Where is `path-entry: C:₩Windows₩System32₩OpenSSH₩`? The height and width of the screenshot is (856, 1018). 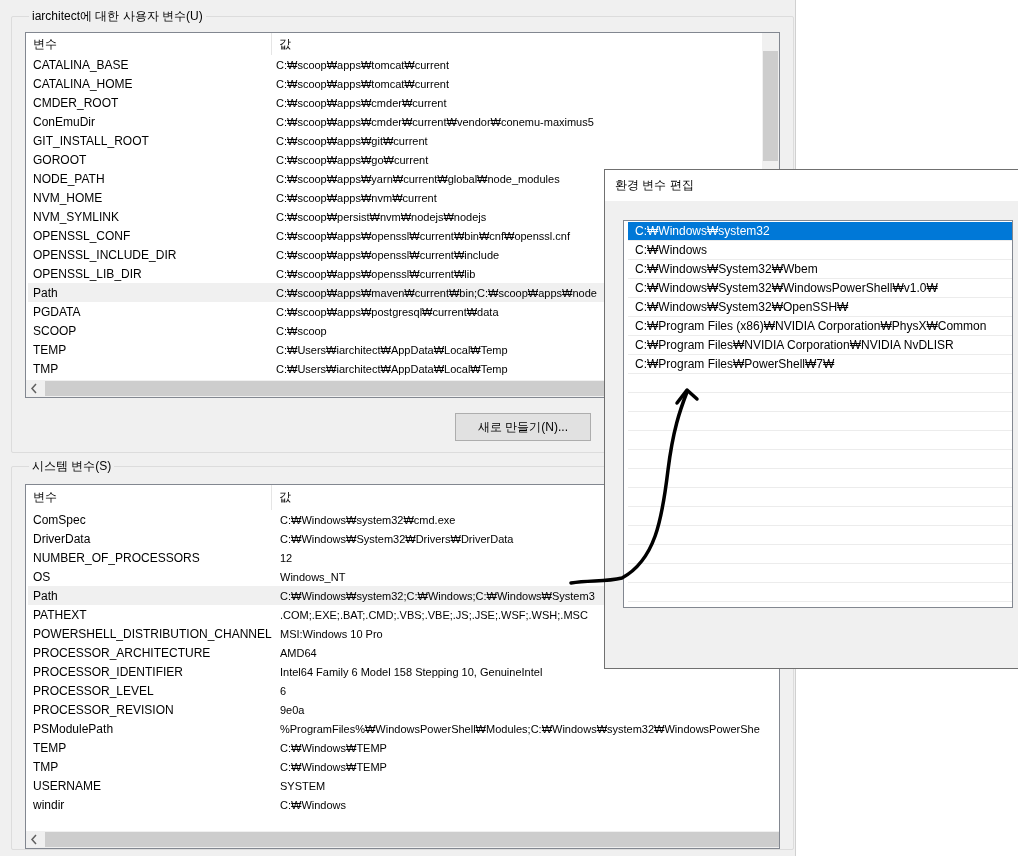 path-entry: C:₩Windows₩System32₩OpenSSH₩ is located at coordinates (820, 307).